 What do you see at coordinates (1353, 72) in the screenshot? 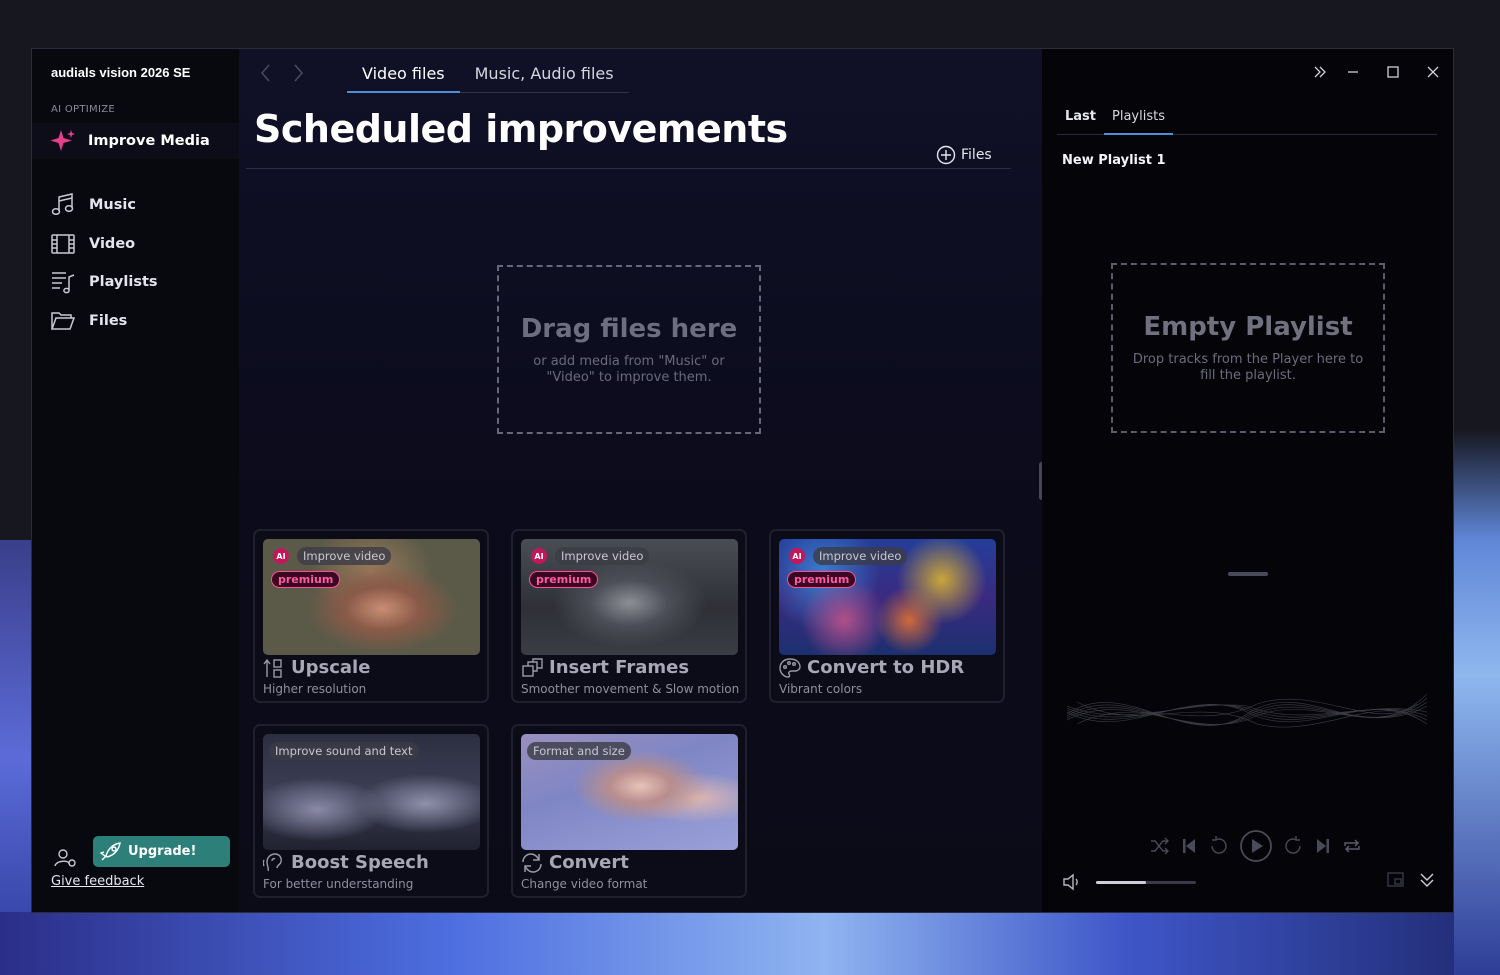
I see `minimize-icon` at bounding box center [1353, 72].